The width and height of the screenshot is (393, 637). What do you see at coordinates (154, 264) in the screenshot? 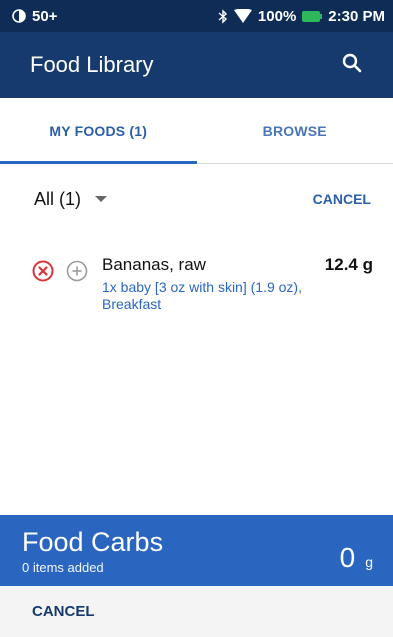
I see `food-name: Bananas, raw` at bounding box center [154, 264].